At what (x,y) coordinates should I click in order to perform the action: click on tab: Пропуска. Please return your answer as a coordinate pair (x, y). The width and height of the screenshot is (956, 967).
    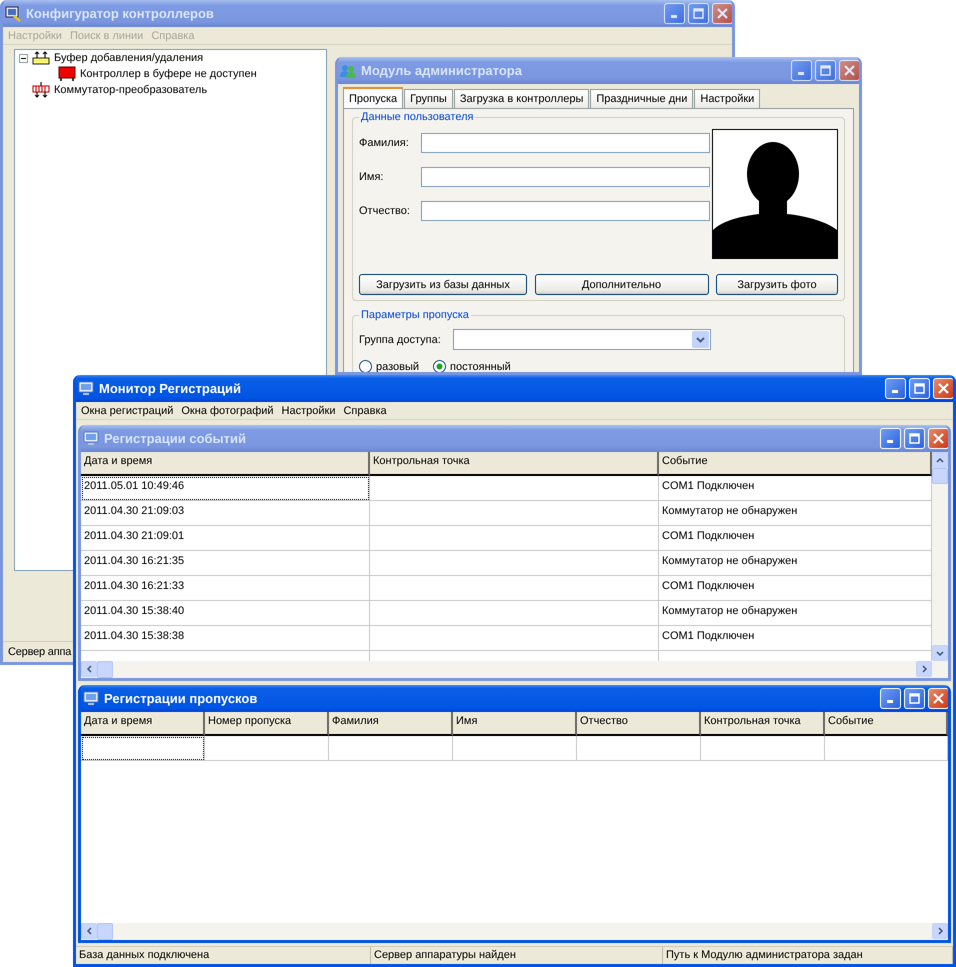
    Looking at the image, I should click on (373, 97).